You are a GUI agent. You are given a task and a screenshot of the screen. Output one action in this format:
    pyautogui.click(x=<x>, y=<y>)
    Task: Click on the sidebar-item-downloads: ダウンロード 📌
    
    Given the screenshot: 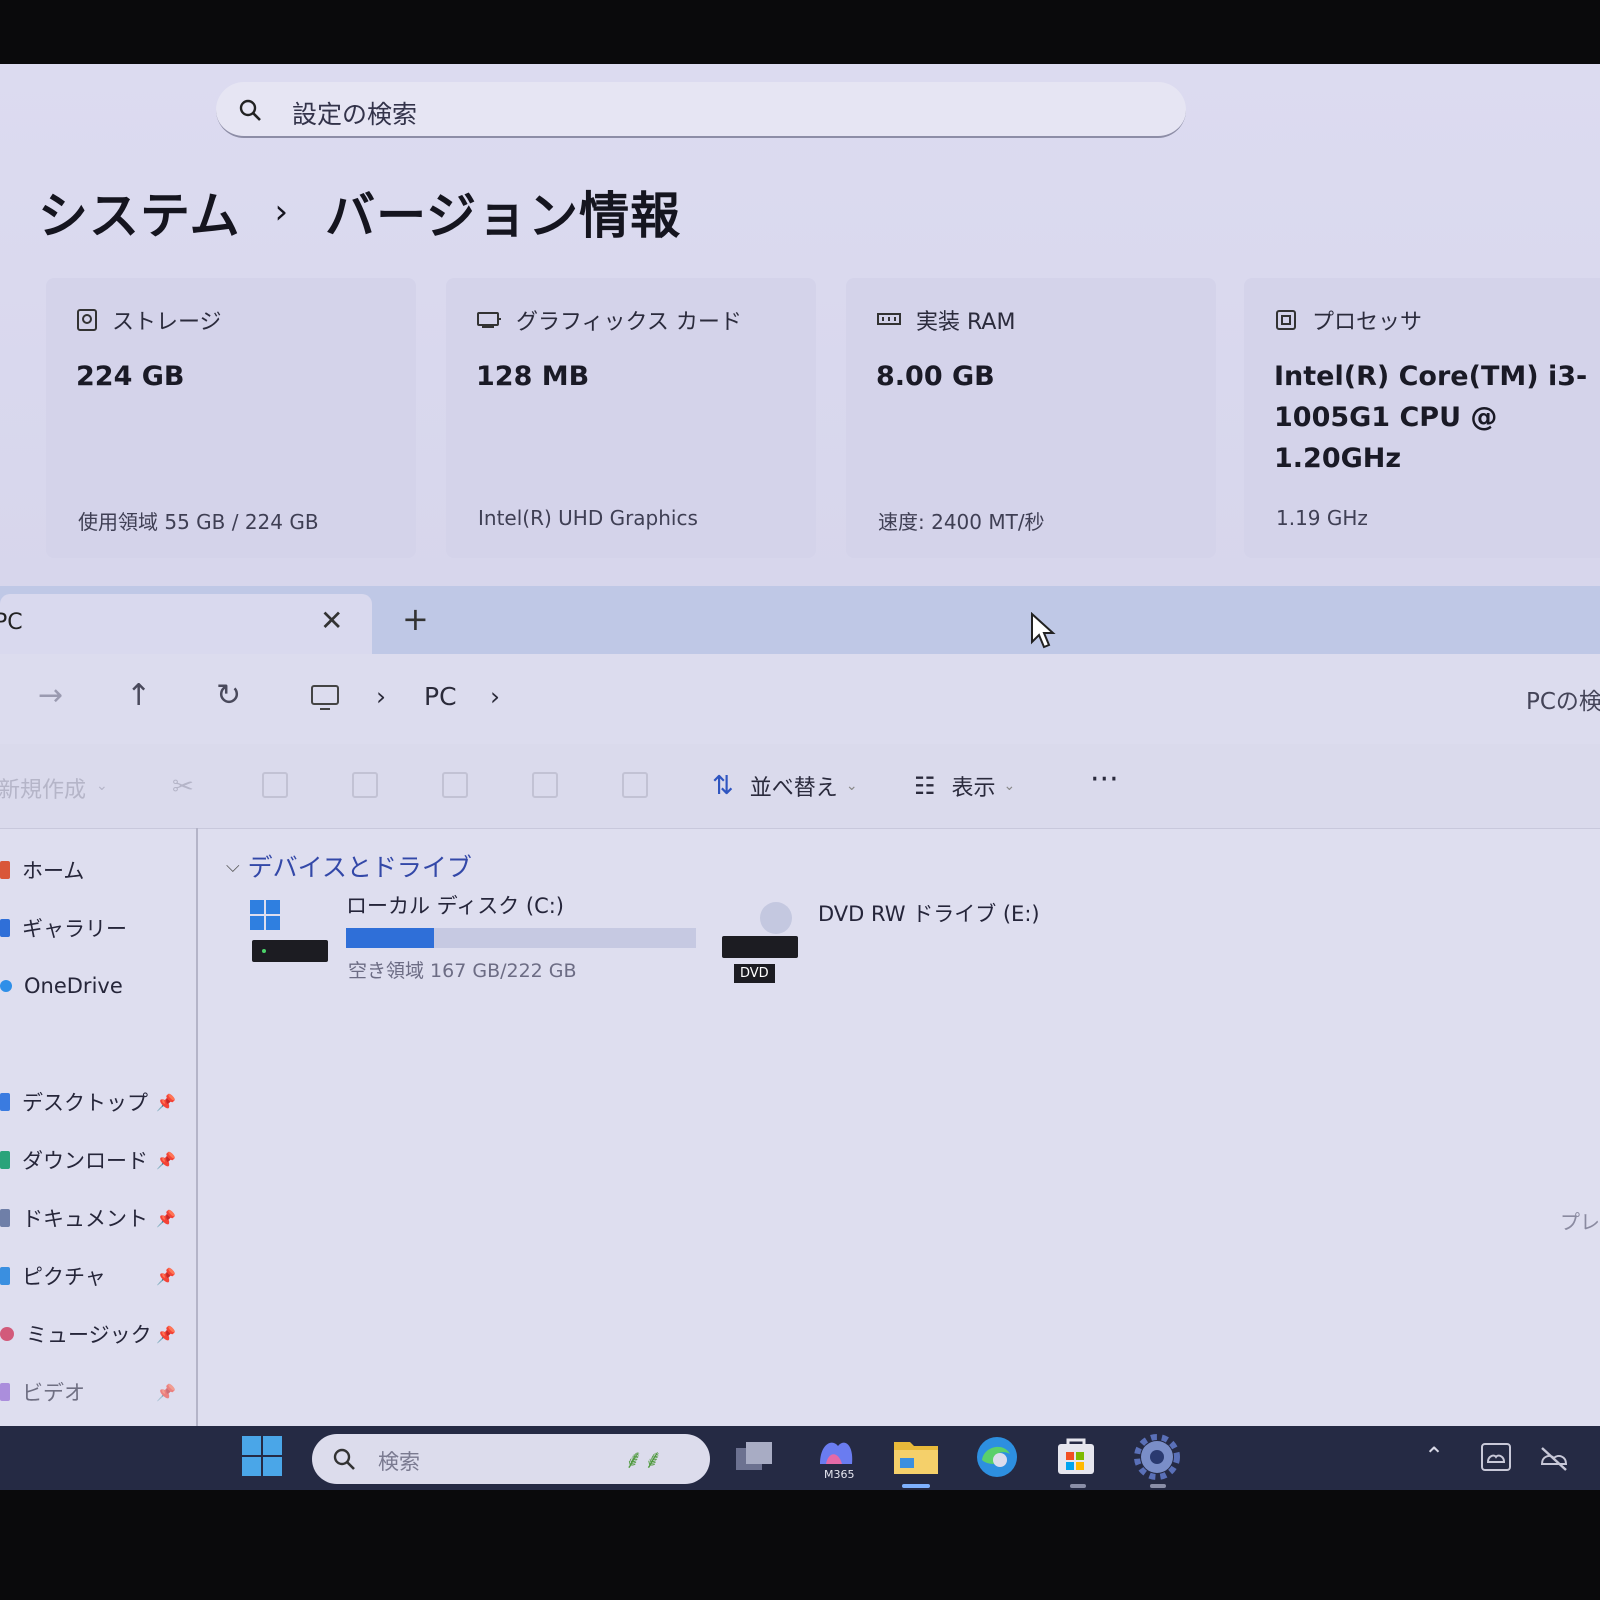 What is the action you would take?
    pyautogui.click(x=88, y=1160)
    